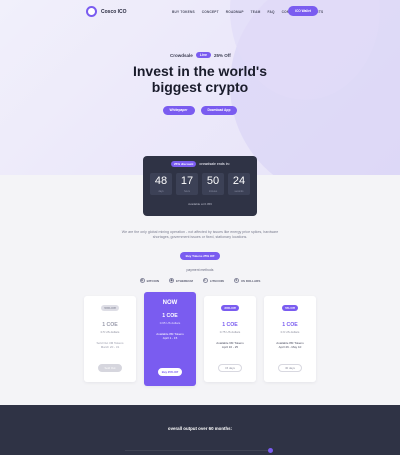 The width and height of the screenshot is (400, 455). Describe the element at coordinates (216, 280) in the screenshot. I see `payment-label: LITECOIN` at that location.